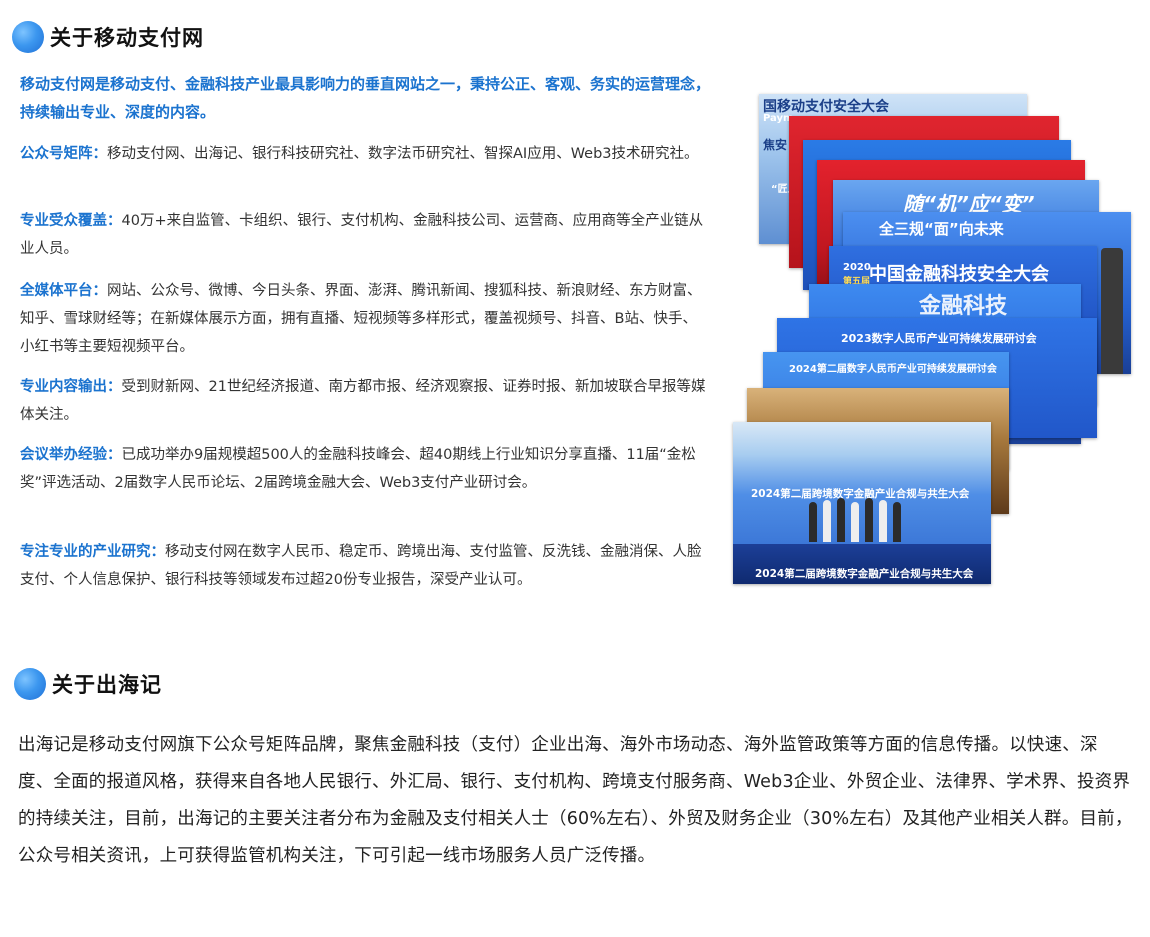 The height and width of the screenshot is (937, 1150). I want to click on feature-label: 专业受众覆盖：, so click(71, 221).